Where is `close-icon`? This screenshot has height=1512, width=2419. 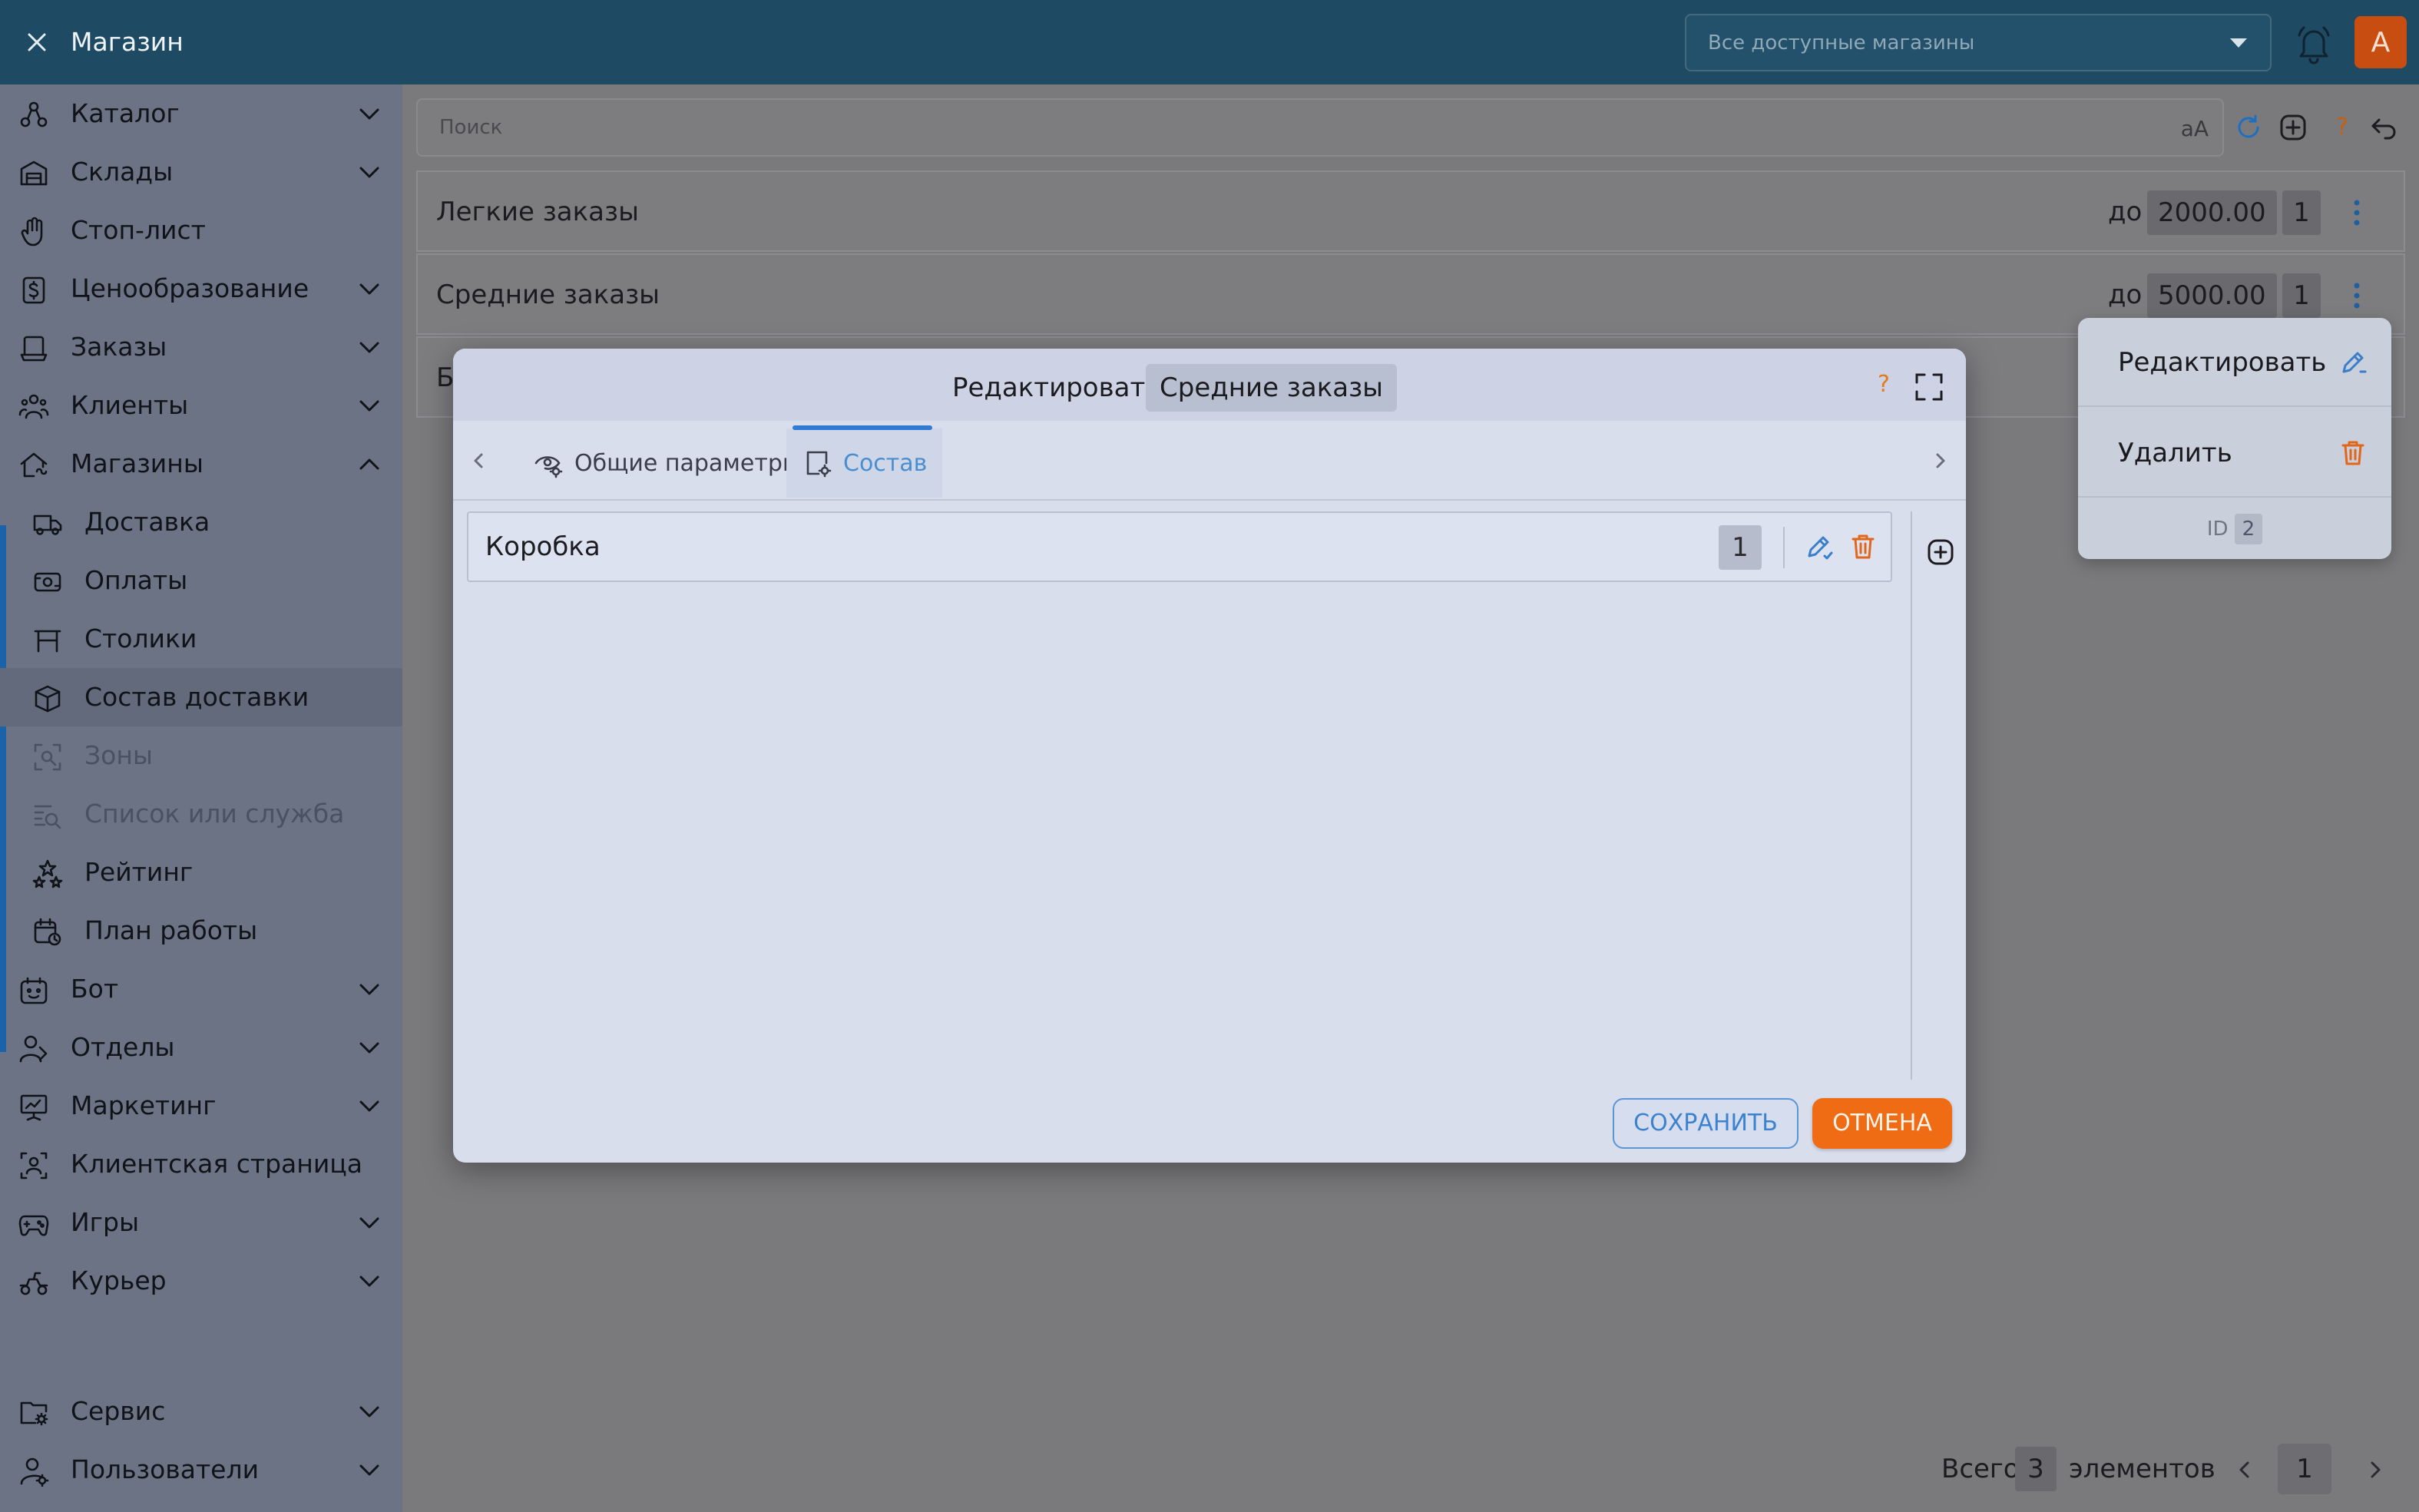
close-icon is located at coordinates (37, 42).